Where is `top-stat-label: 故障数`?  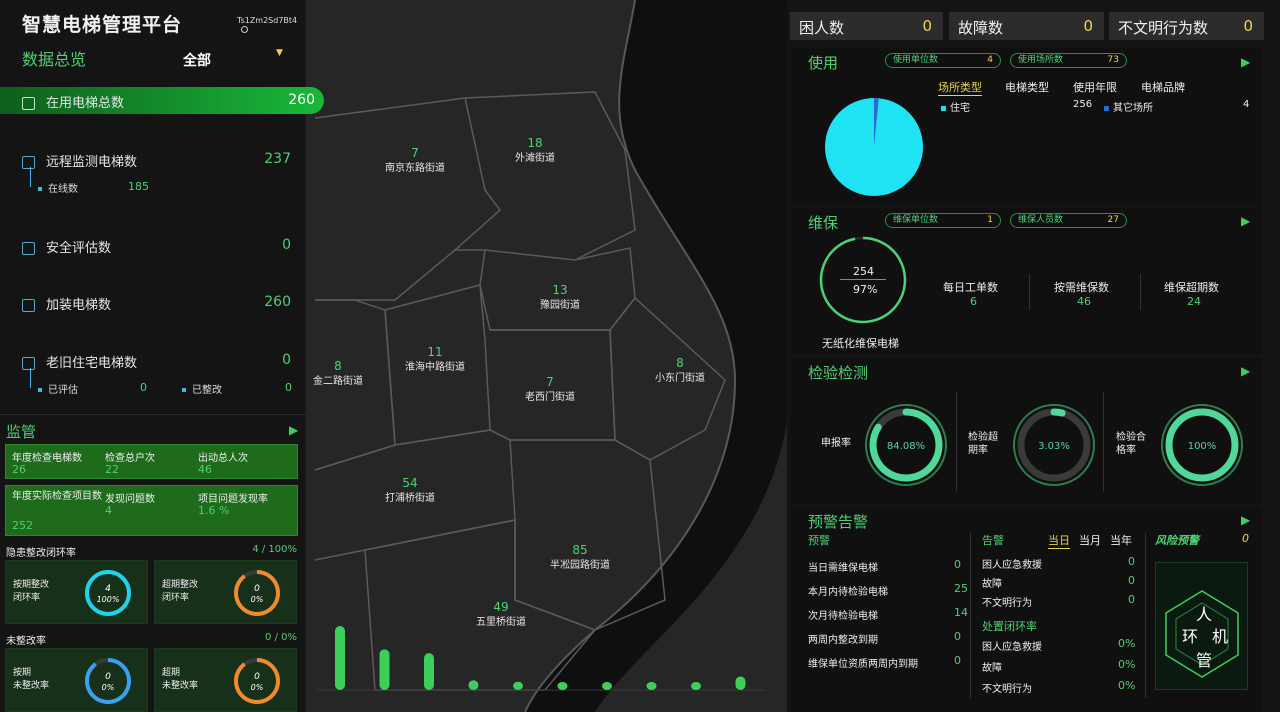
top-stat-label: 故障数 is located at coordinates (981, 28).